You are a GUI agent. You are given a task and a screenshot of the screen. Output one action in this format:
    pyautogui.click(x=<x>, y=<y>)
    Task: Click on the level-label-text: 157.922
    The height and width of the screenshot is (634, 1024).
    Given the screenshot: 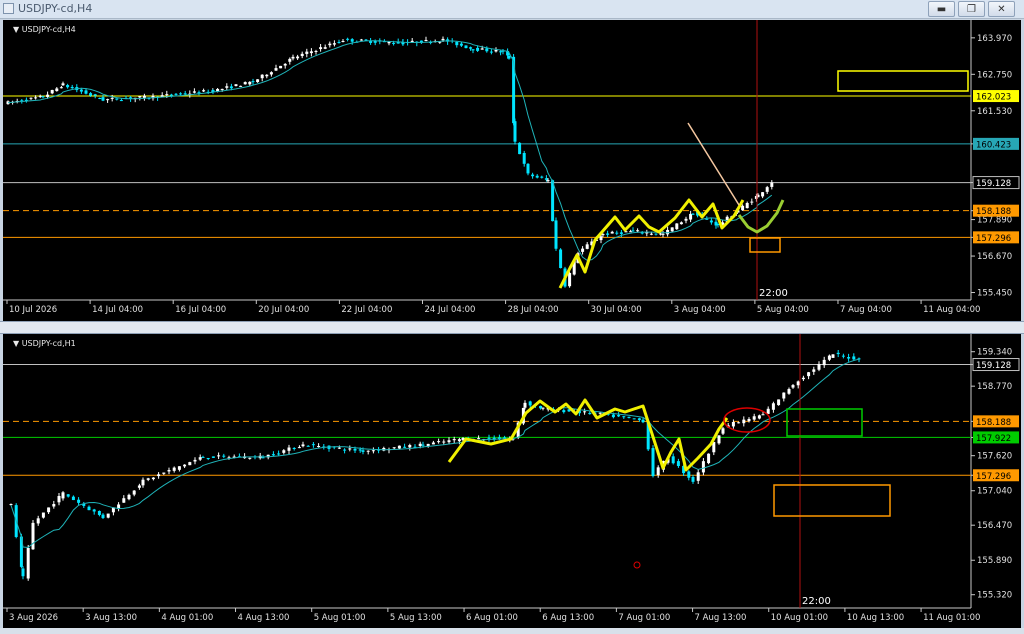 What is the action you would take?
    pyautogui.click(x=993, y=439)
    